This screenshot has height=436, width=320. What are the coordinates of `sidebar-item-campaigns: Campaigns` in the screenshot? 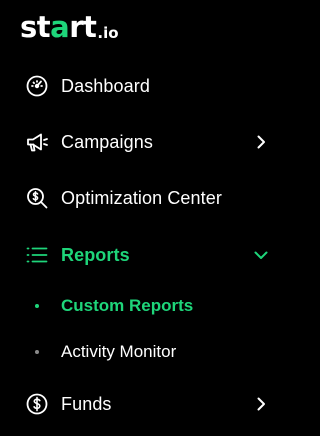 It's located at (146, 142).